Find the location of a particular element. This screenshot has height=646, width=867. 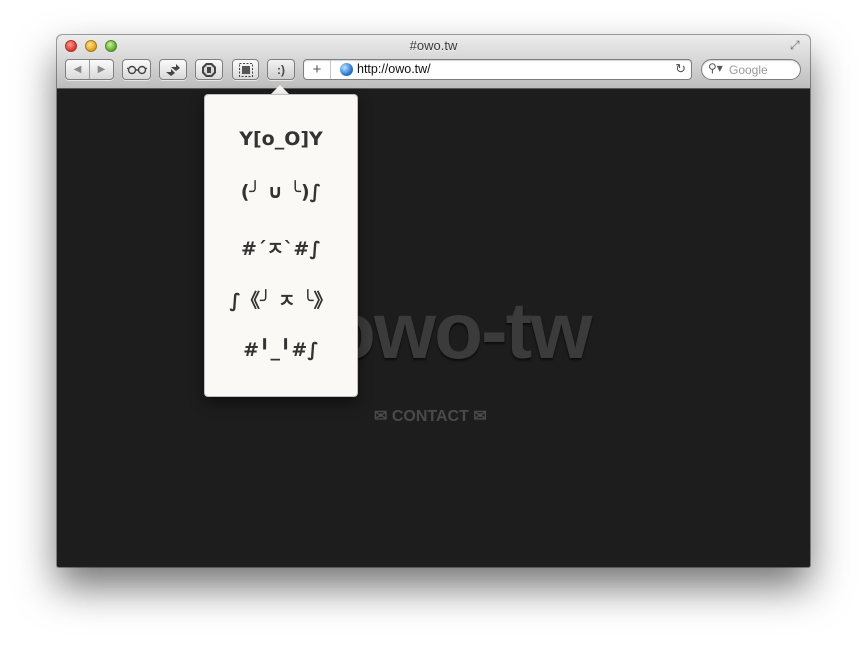

screenshot-icon is located at coordinates (245, 69).